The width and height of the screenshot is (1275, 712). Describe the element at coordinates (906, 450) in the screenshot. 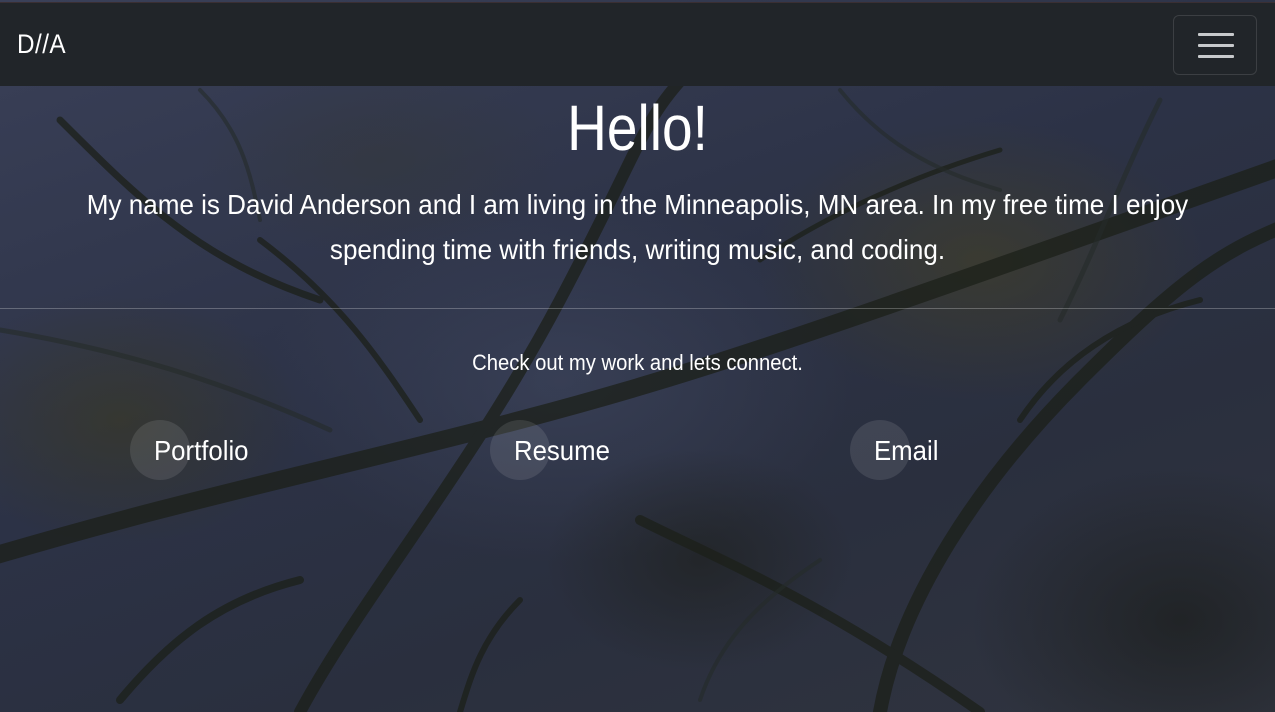

I see `email-label: Email` at that location.